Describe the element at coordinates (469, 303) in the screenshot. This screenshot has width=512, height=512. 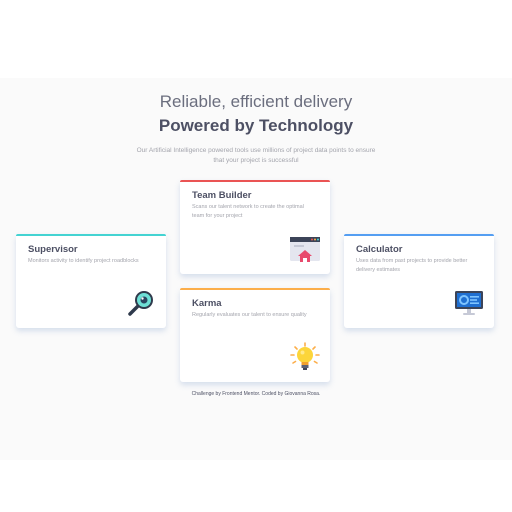
I see `monitor-icon` at that location.